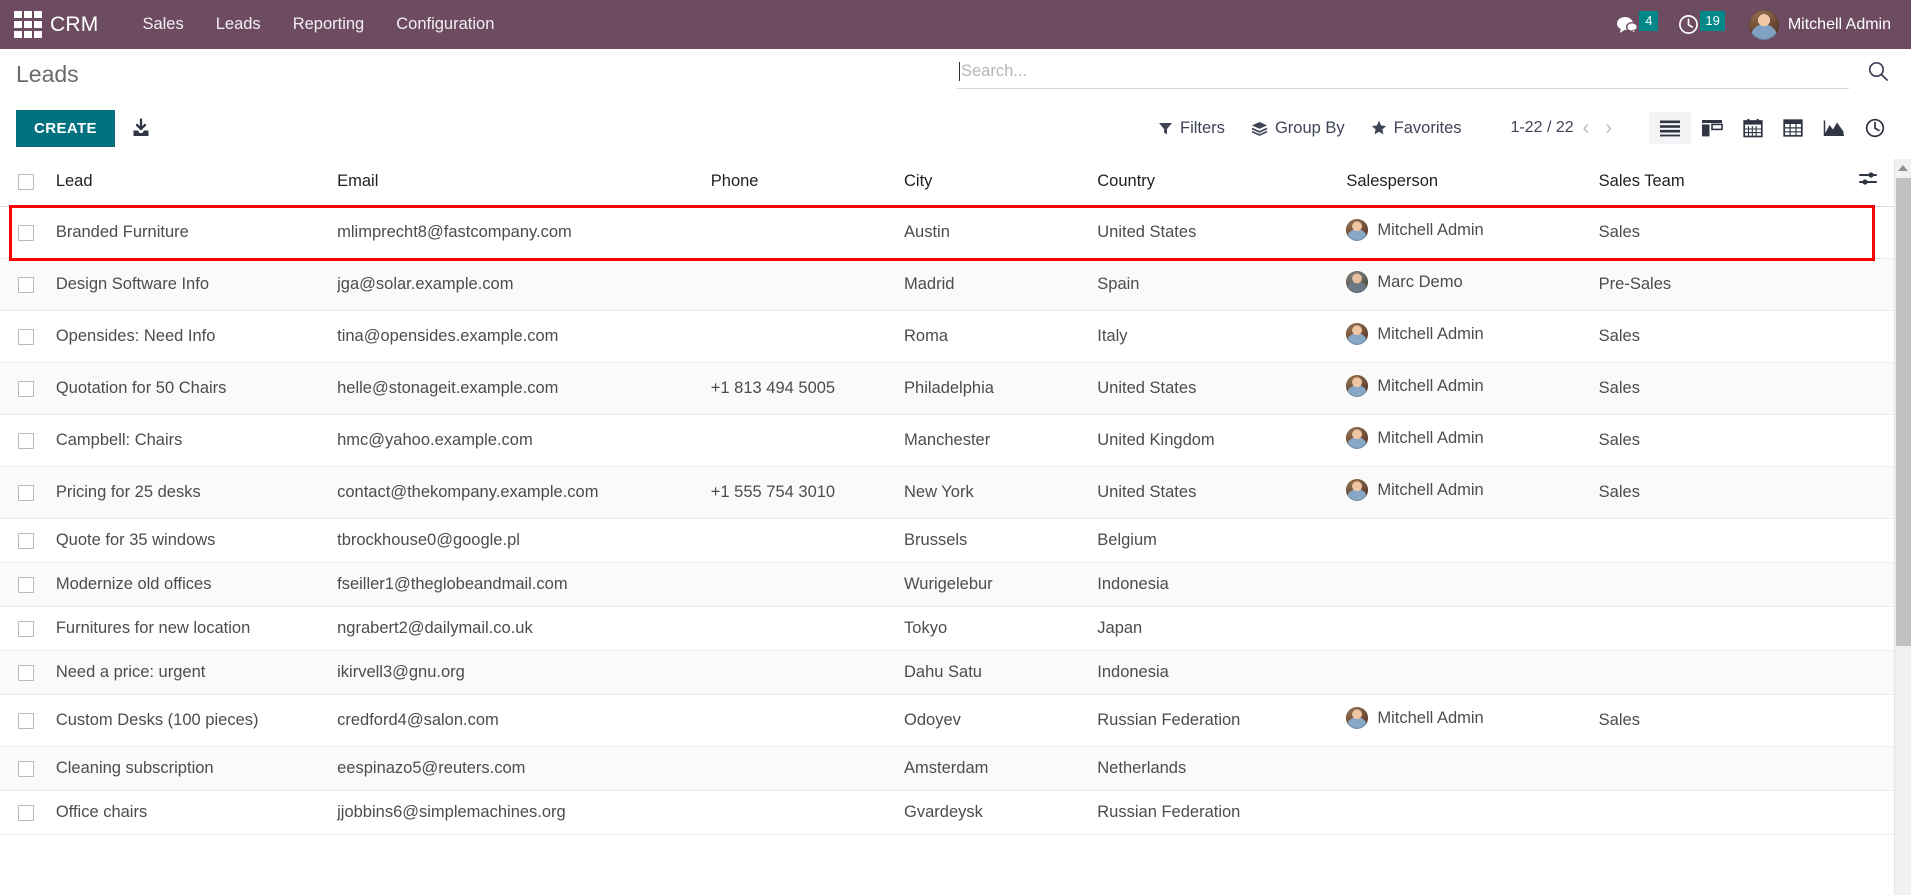 The width and height of the screenshot is (1911, 895). What do you see at coordinates (1608, 128) in the screenshot?
I see `pager-next-button: ›` at bounding box center [1608, 128].